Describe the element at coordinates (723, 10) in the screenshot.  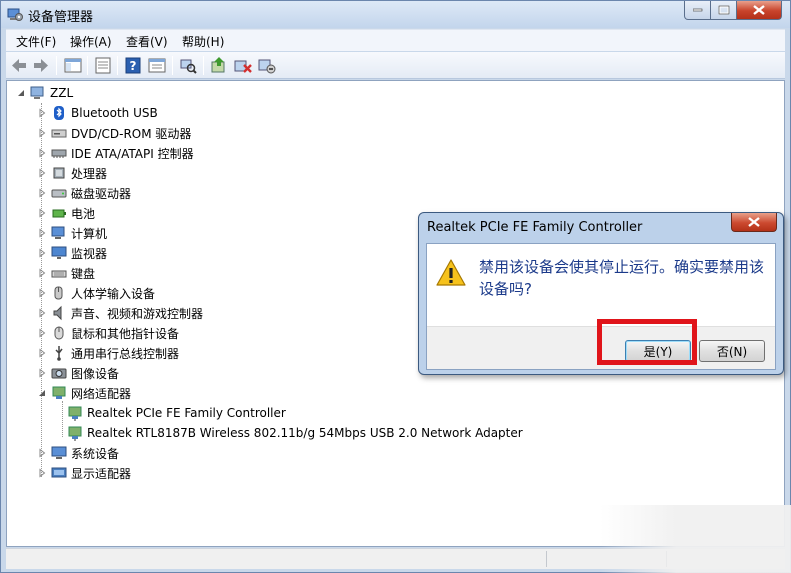
I see `maximize-button` at that location.